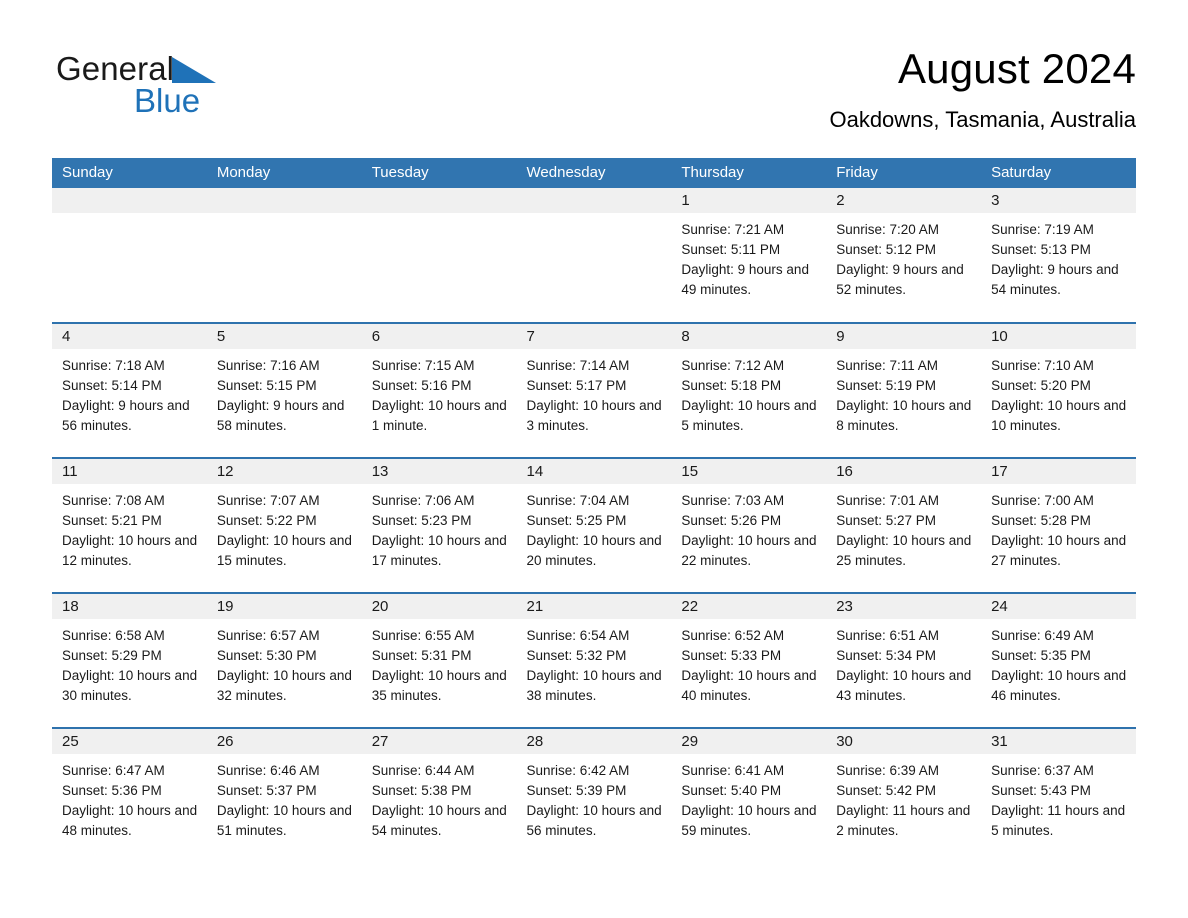 The height and width of the screenshot is (918, 1188). I want to click on sunset-text: Sunset: 5:34 PM, so click(886, 655).